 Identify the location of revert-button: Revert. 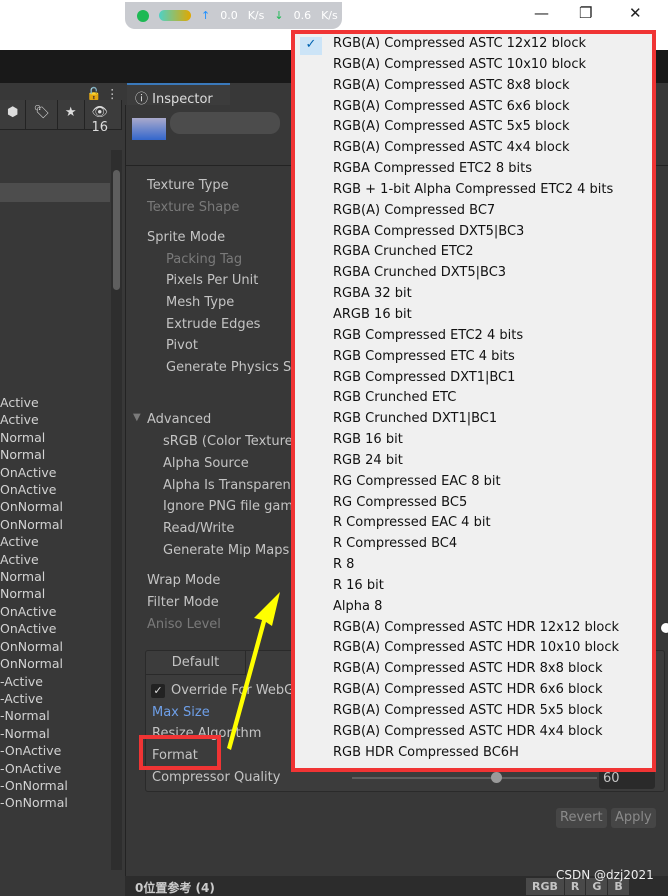
(581, 818).